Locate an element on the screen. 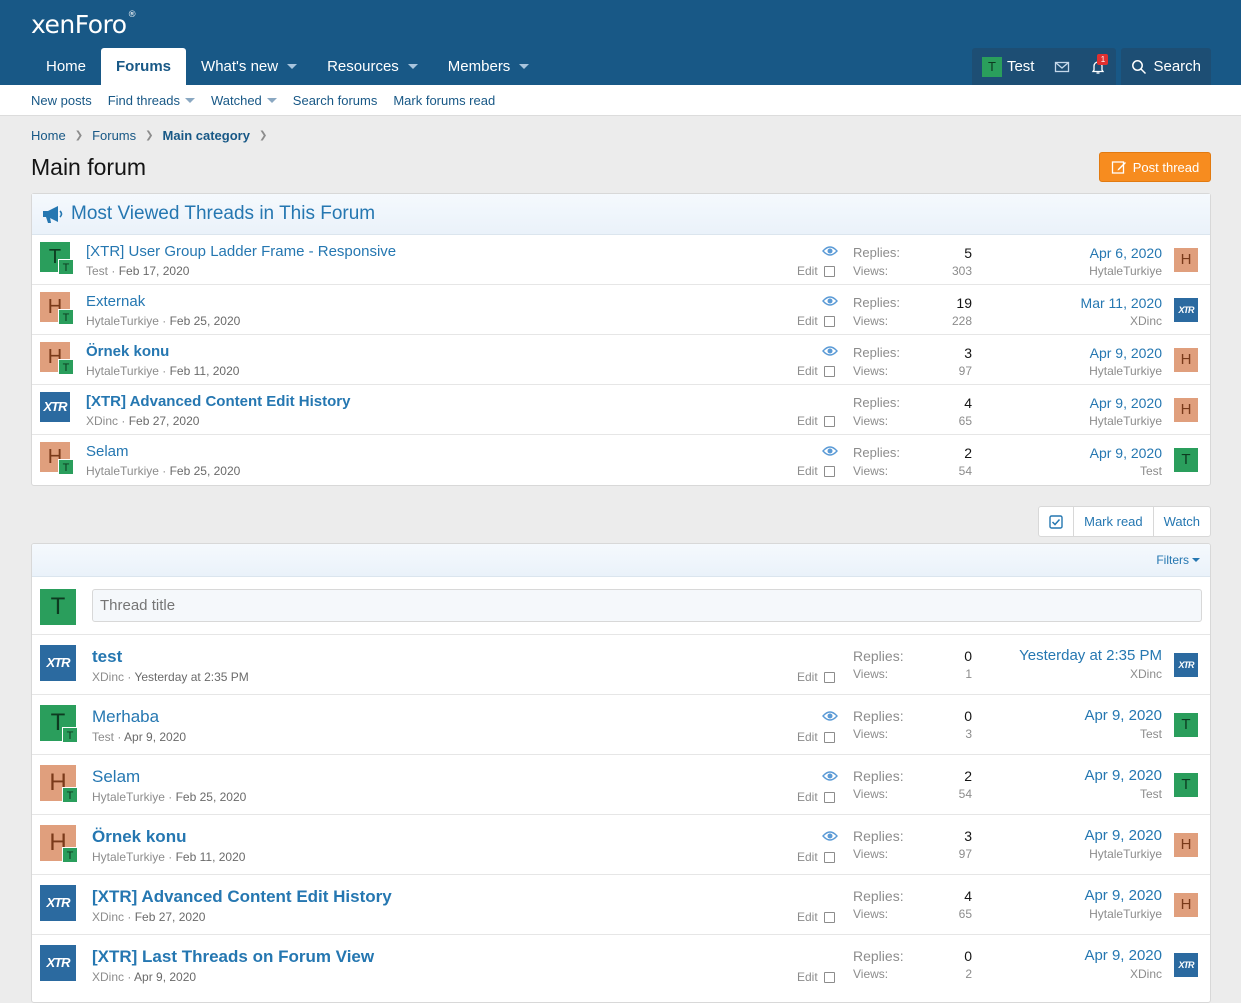  thread-start-date: Feb 17, 2020 is located at coordinates (154, 271).